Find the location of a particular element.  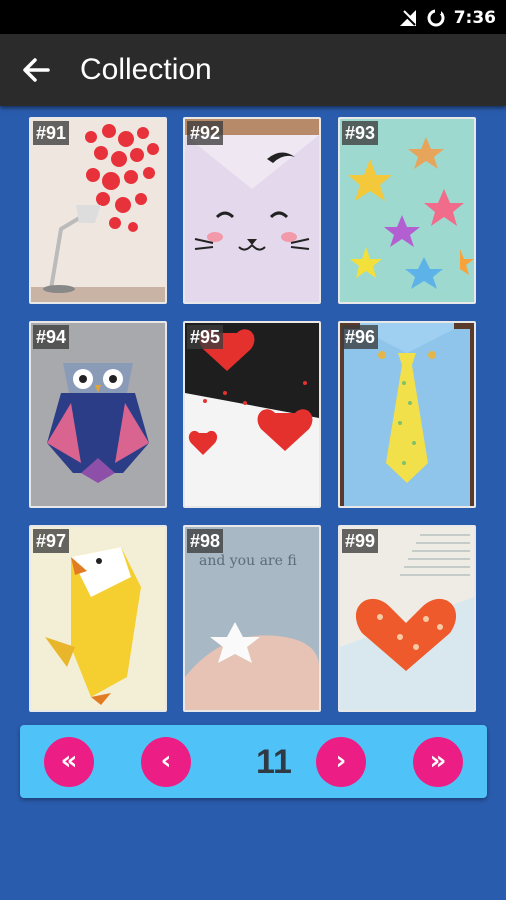

paper-hearts-card-image is located at coordinates (252, 414).